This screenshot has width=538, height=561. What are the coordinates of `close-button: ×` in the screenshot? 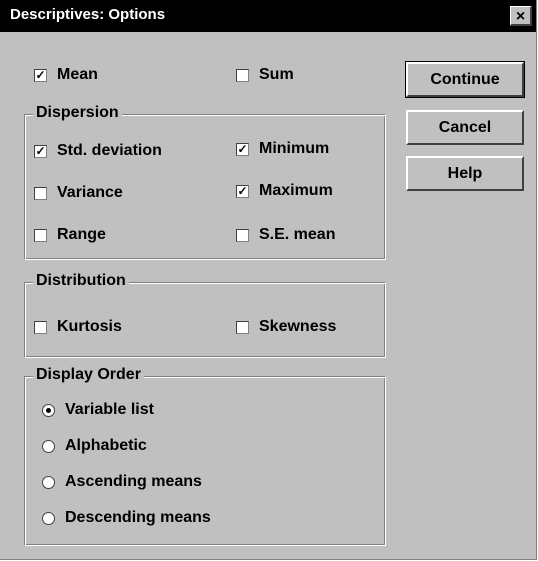 It's located at (521, 16).